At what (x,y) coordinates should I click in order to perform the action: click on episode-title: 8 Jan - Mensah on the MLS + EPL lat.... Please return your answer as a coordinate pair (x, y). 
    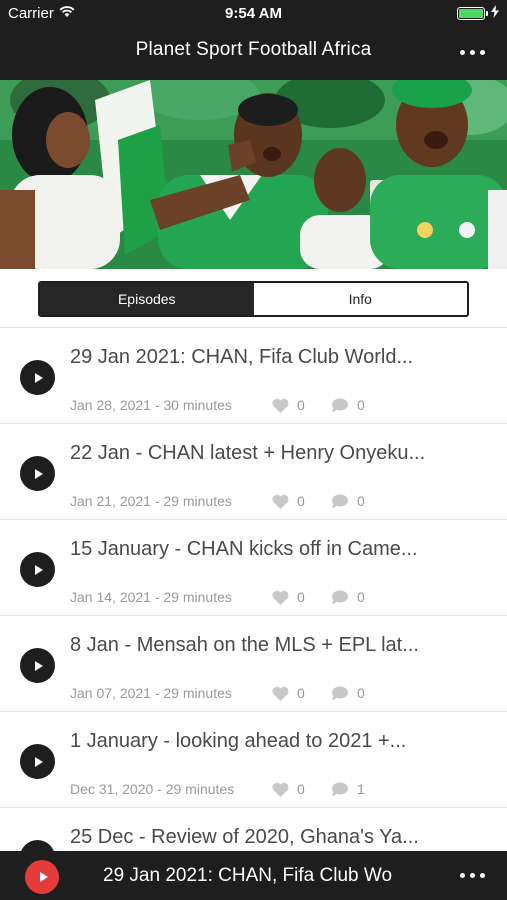
    Looking at the image, I should click on (244, 645).